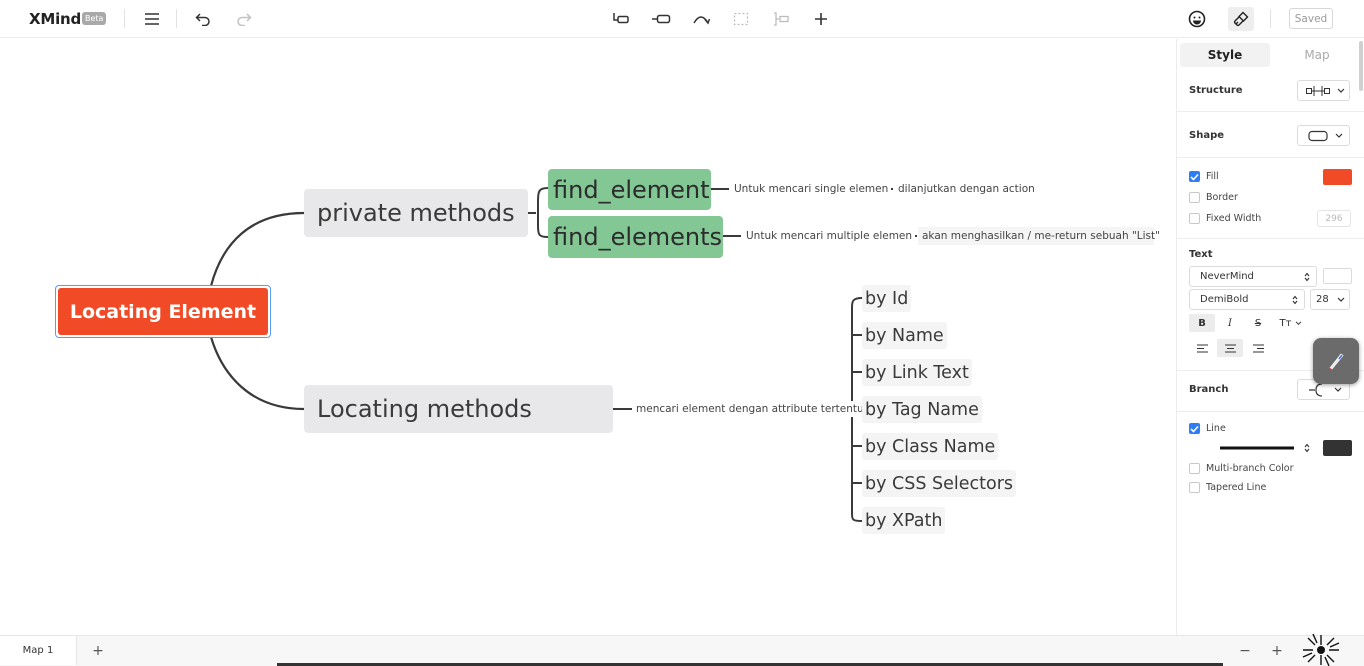 Image resolution: width=1364 pixels, height=666 pixels. What do you see at coordinates (1216, 428) in the screenshot?
I see `line-label: Line` at bounding box center [1216, 428].